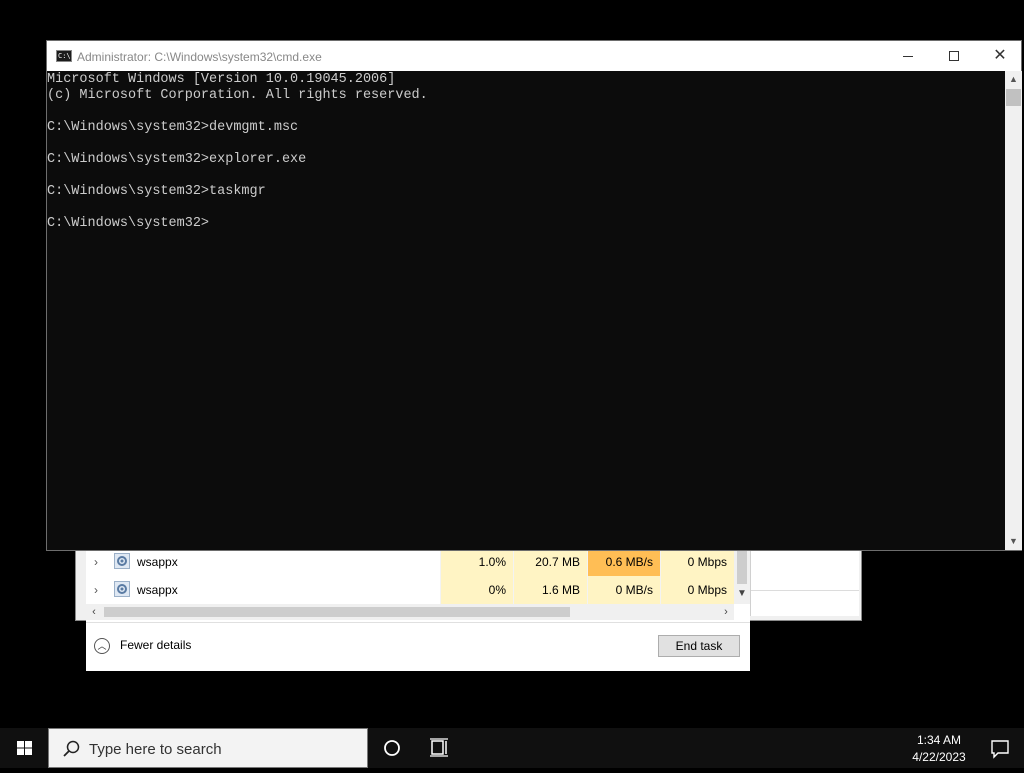 This screenshot has width=1024, height=773. I want to click on start-button, so click(24, 748).